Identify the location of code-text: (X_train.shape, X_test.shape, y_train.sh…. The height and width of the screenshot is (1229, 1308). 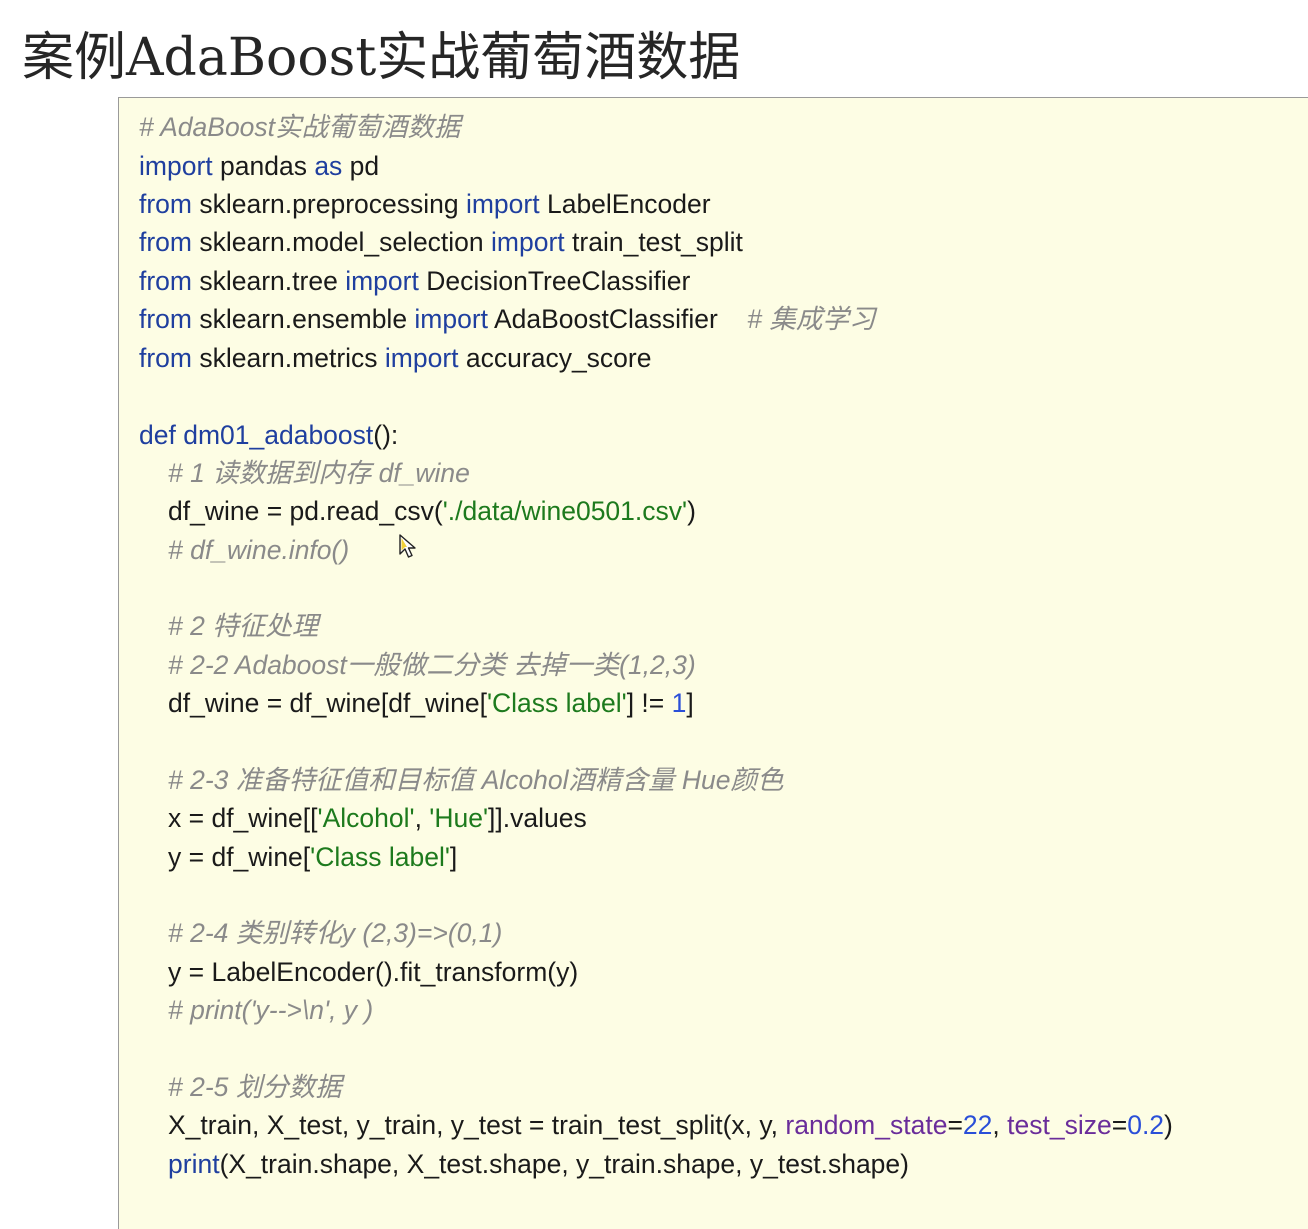
(564, 1164).